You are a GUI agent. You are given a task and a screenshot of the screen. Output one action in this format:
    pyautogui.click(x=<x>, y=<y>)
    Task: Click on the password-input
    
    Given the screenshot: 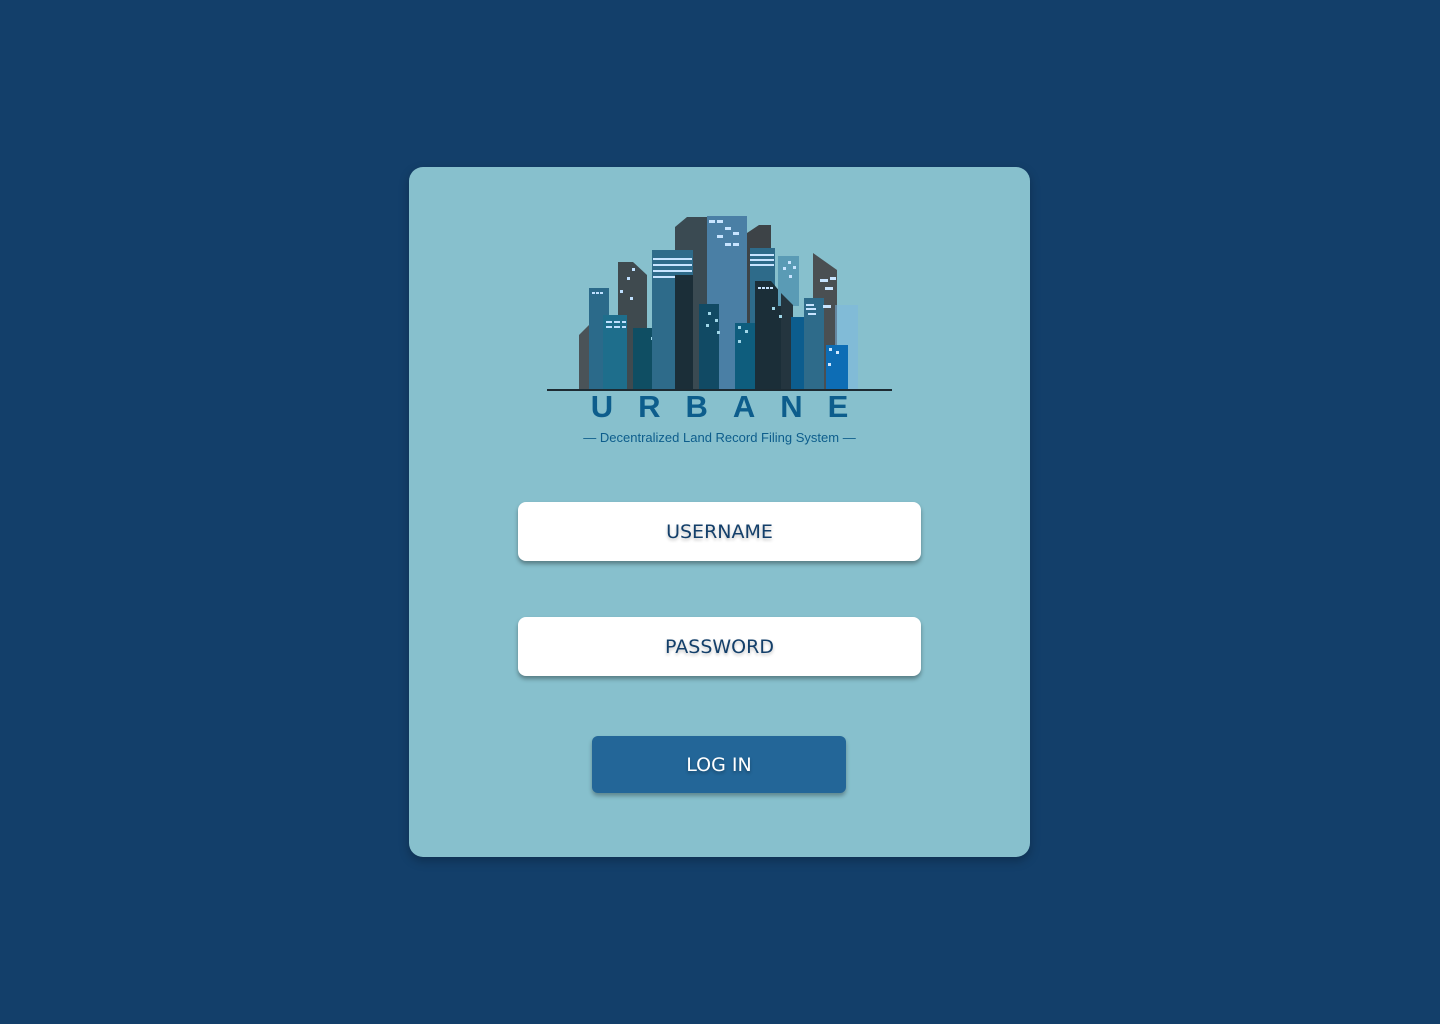 What is the action you would take?
    pyautogui.click(x=719, y=646)
    